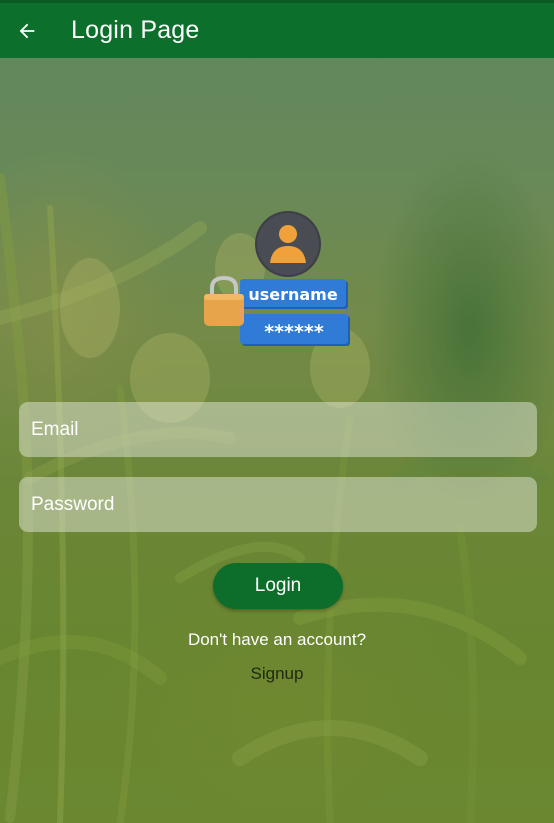  Describe the element at coordinates (277, 674) in the screenshot. I see `signup-link: Signup` at that location.